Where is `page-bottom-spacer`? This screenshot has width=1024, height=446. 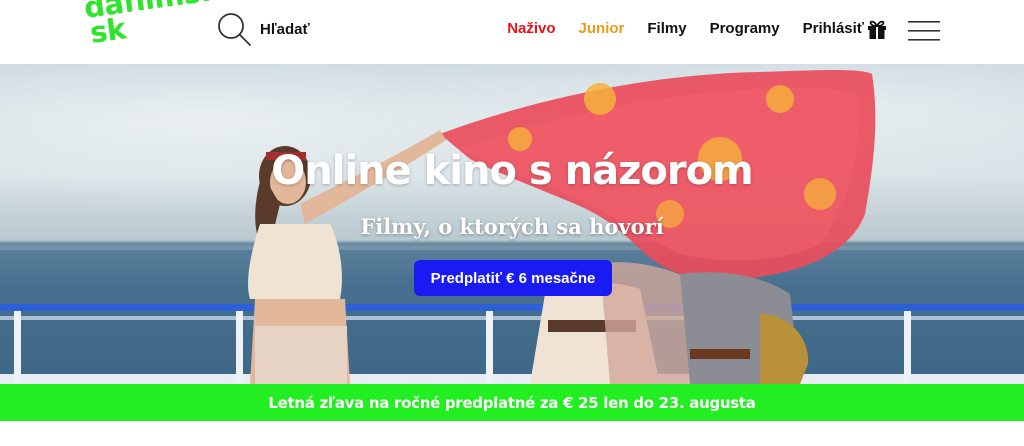
page-bottom-spacer is located at coordinates (512, 433).